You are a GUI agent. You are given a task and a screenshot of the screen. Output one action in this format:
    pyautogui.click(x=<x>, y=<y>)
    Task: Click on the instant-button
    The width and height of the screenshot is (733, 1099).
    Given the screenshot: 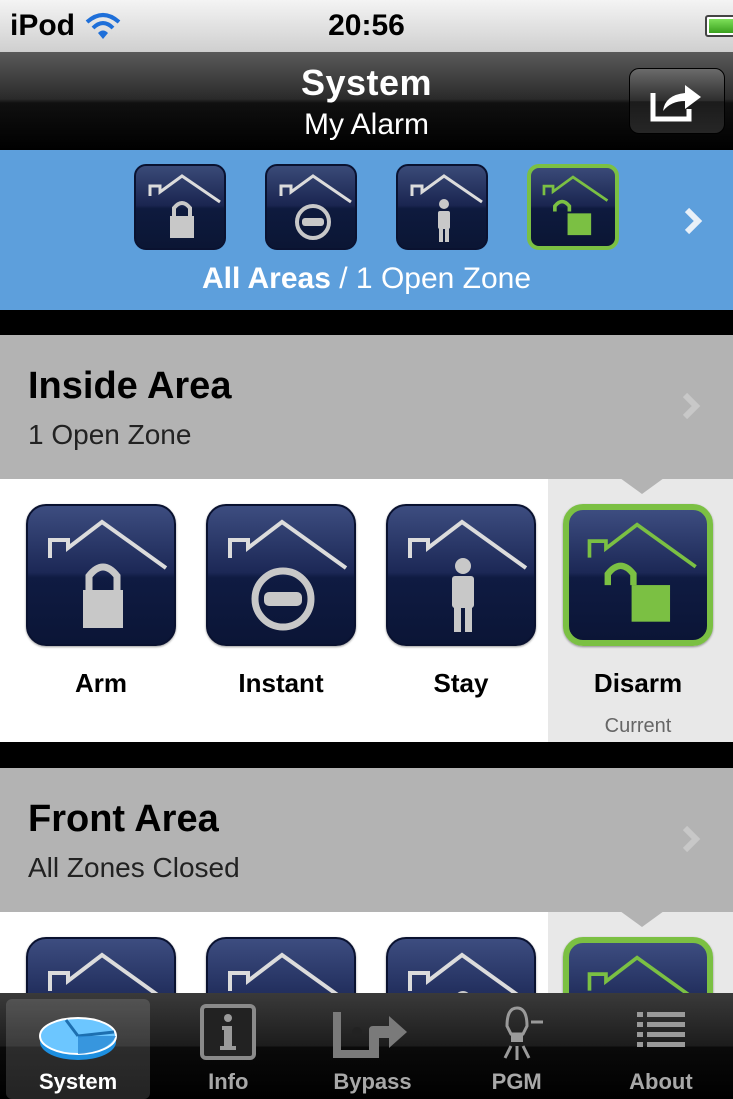 What is the action you would take?
    pyautogui.click(x=281, y=965)
    